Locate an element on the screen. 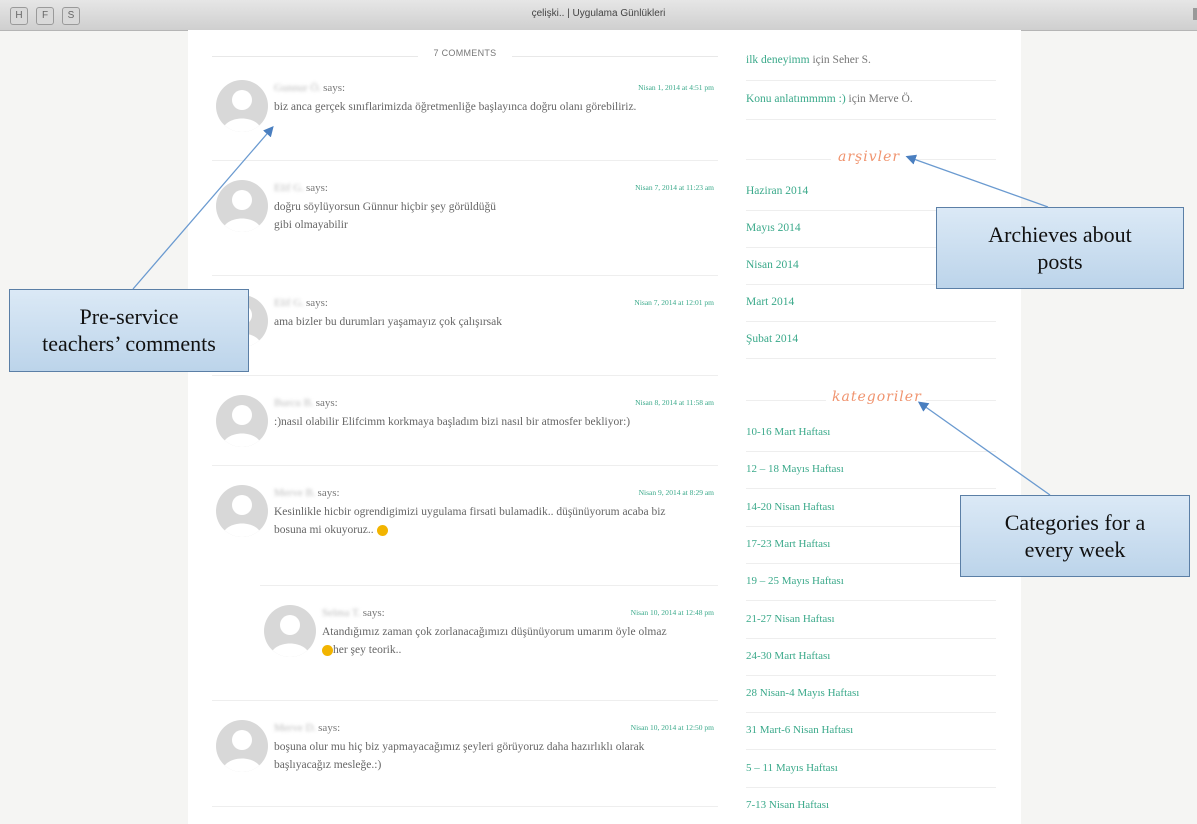 The image size is (1197, 824). arrow-categories is located at coordinates (984, 448).